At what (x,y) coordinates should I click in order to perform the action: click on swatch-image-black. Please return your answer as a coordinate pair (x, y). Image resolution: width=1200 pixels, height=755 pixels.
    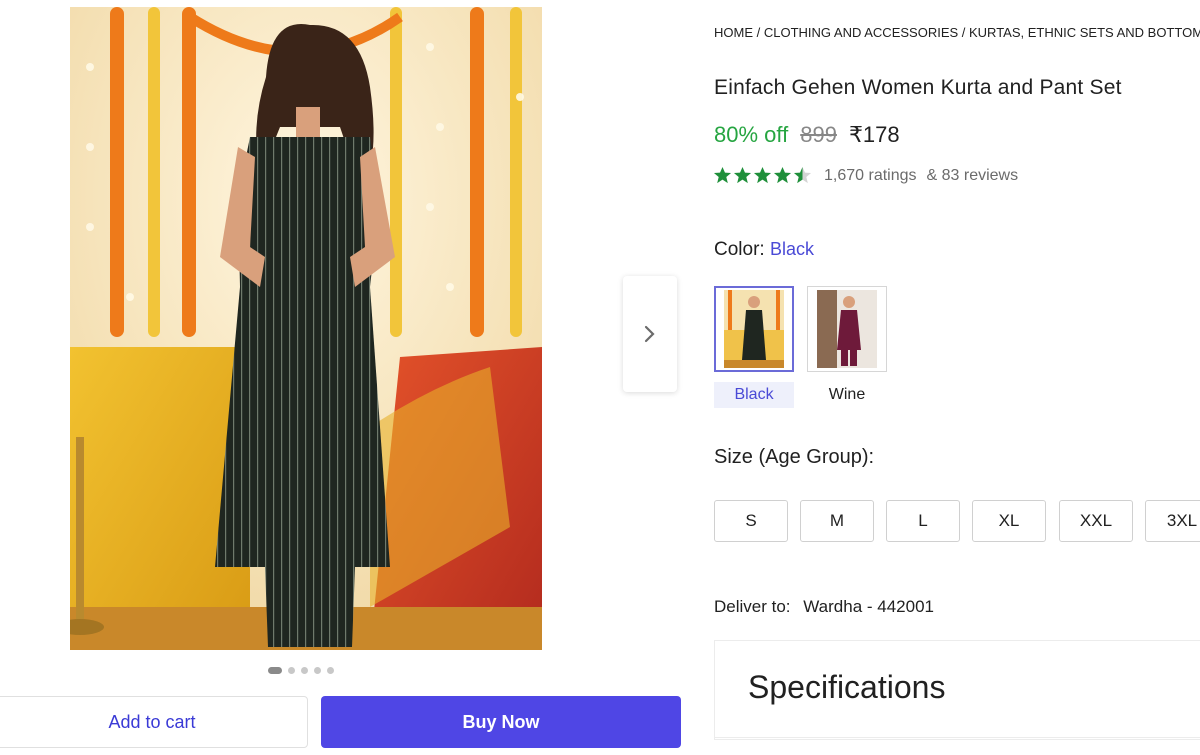
    Looking at the image, I should click on (754, 329).